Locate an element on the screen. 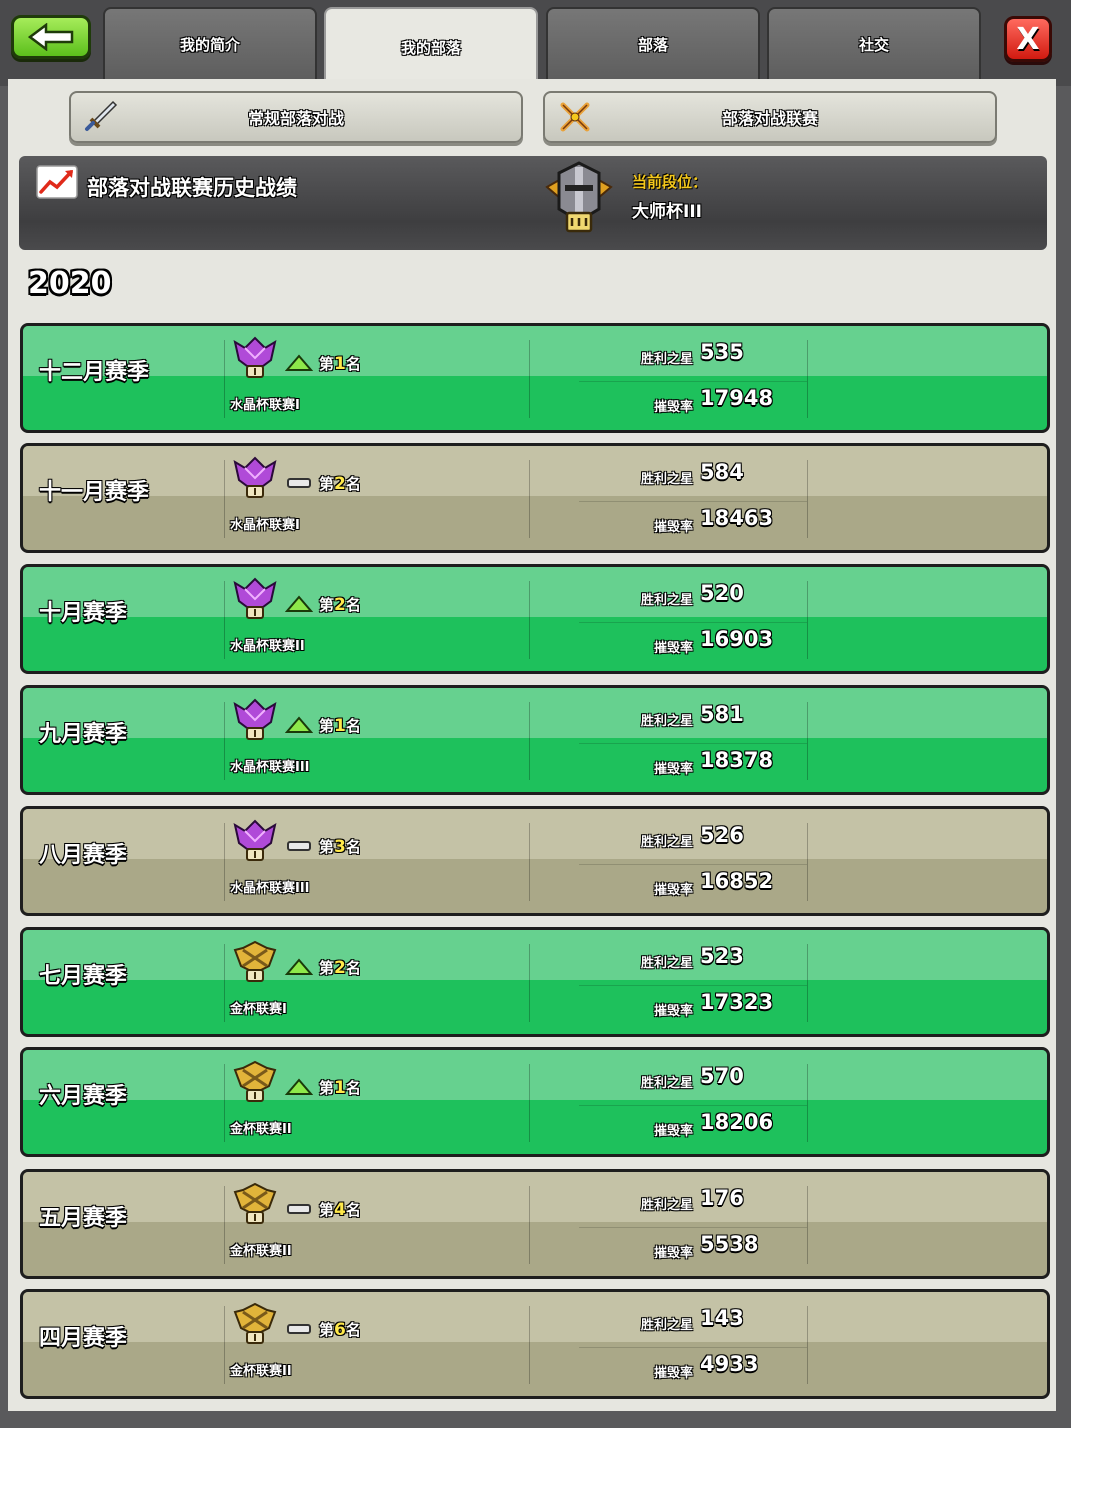 This screenshot has height=1500, width=1112. back-button is located at coordinates (51, 37).